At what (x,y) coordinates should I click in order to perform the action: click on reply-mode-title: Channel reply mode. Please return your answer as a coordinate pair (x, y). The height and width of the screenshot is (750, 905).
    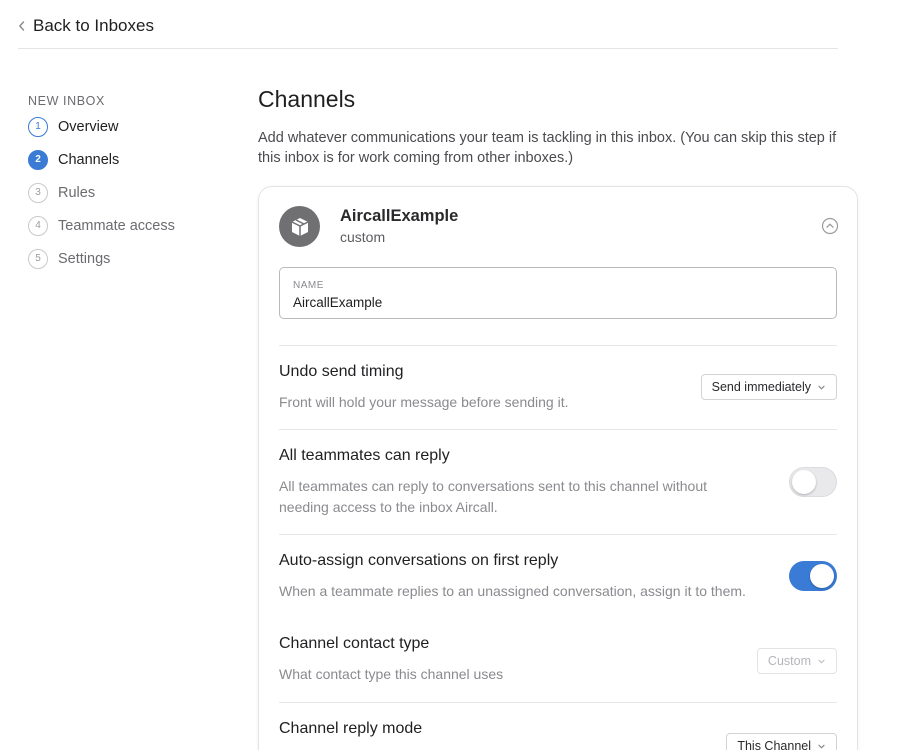
    Looking at the image, I should click on (351, 728).